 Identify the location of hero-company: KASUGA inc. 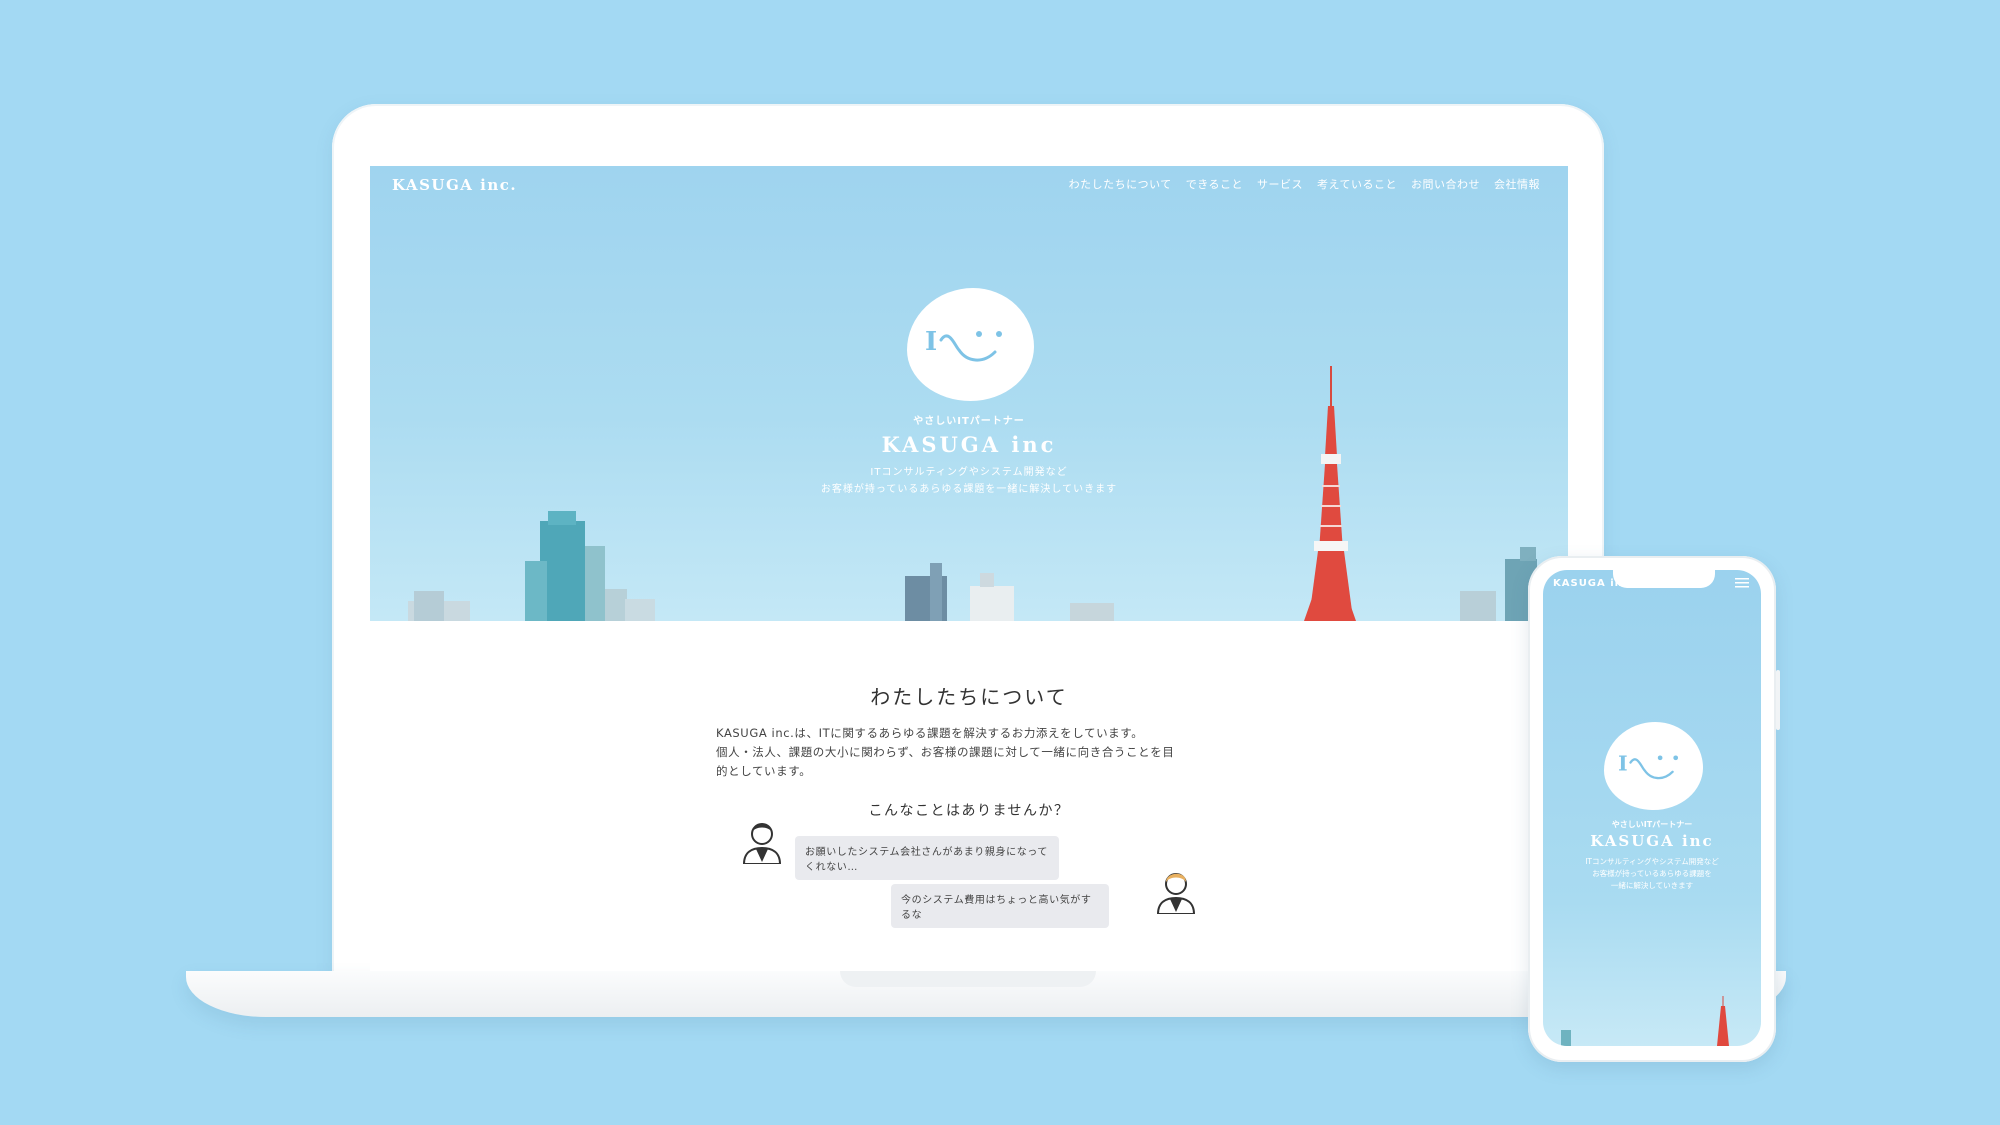
(969, 444).